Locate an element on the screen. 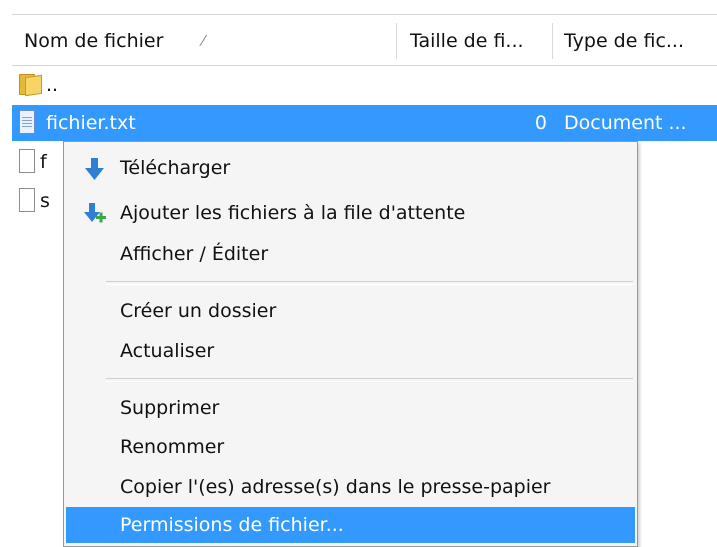 Image resolution: width=717 pixels, height=547 pixels. menu-item-label: Ajouter les fichiers à la file d'attente is located at coordinates (293, 213).